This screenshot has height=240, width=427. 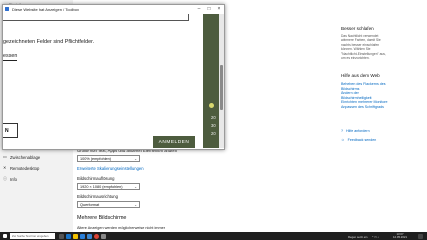 I want to click on sidebar-item-clipboard: Zwischenablage, so click(x=25, y=157).